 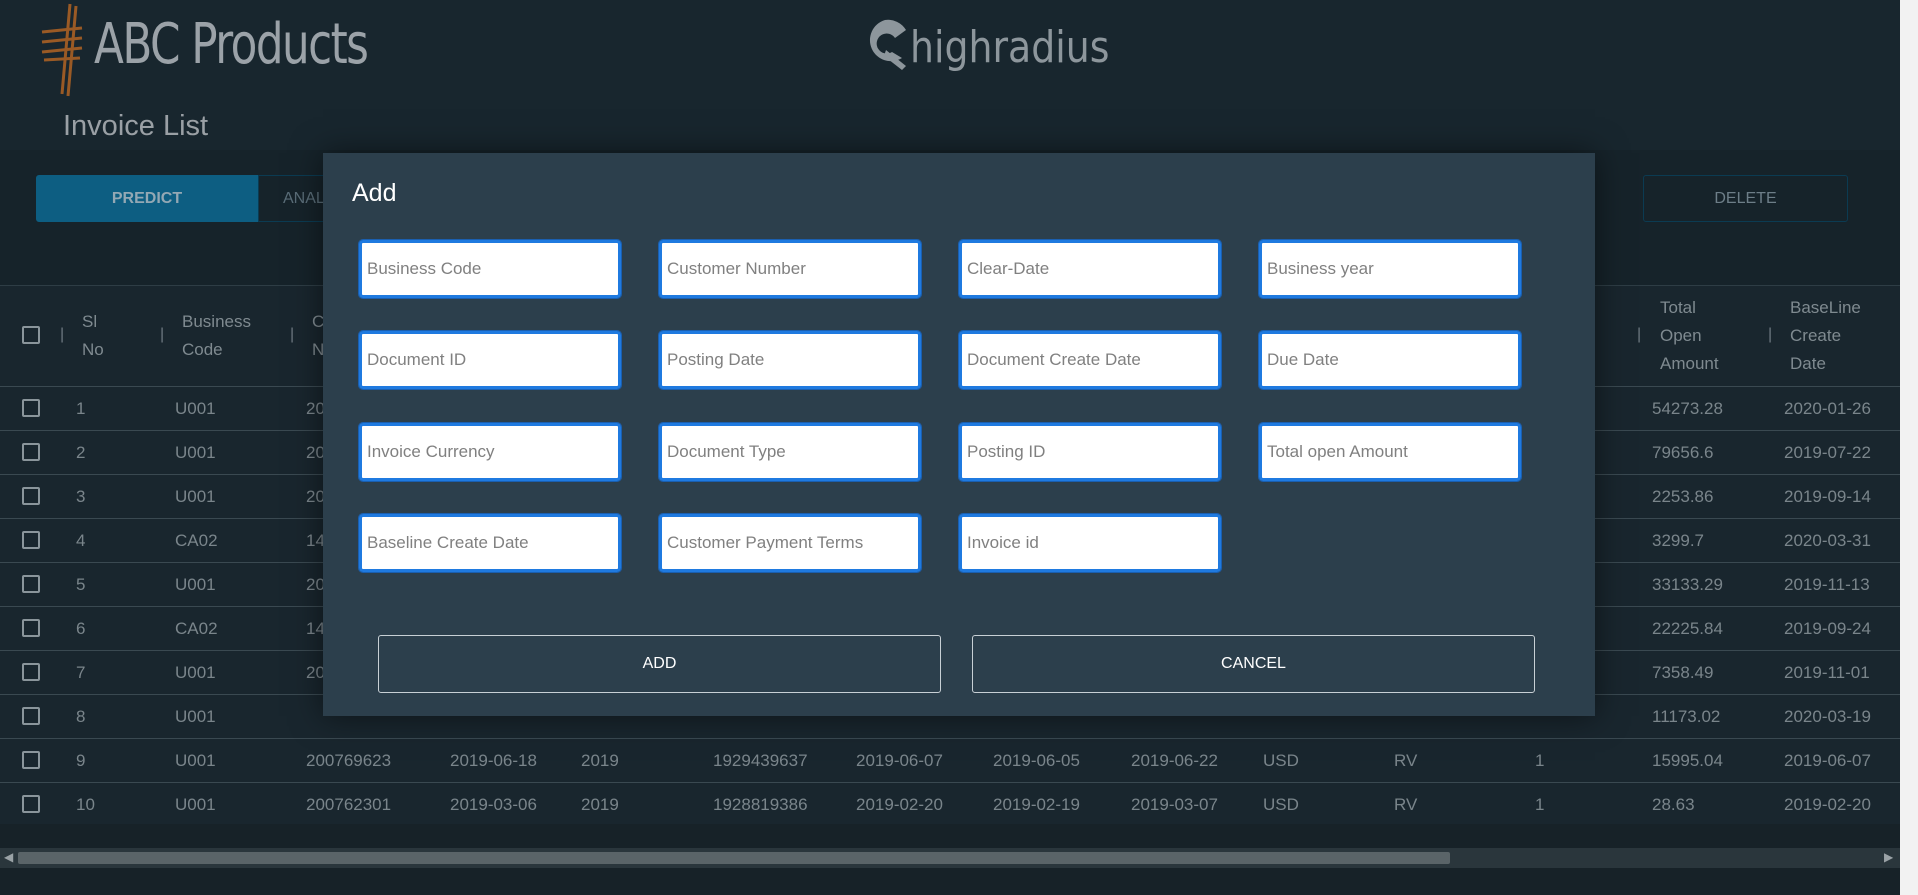 What do you see at coordinates (887, 44) in the screenshot?
I see `highradius-icon` at bounding box center [887, 44].